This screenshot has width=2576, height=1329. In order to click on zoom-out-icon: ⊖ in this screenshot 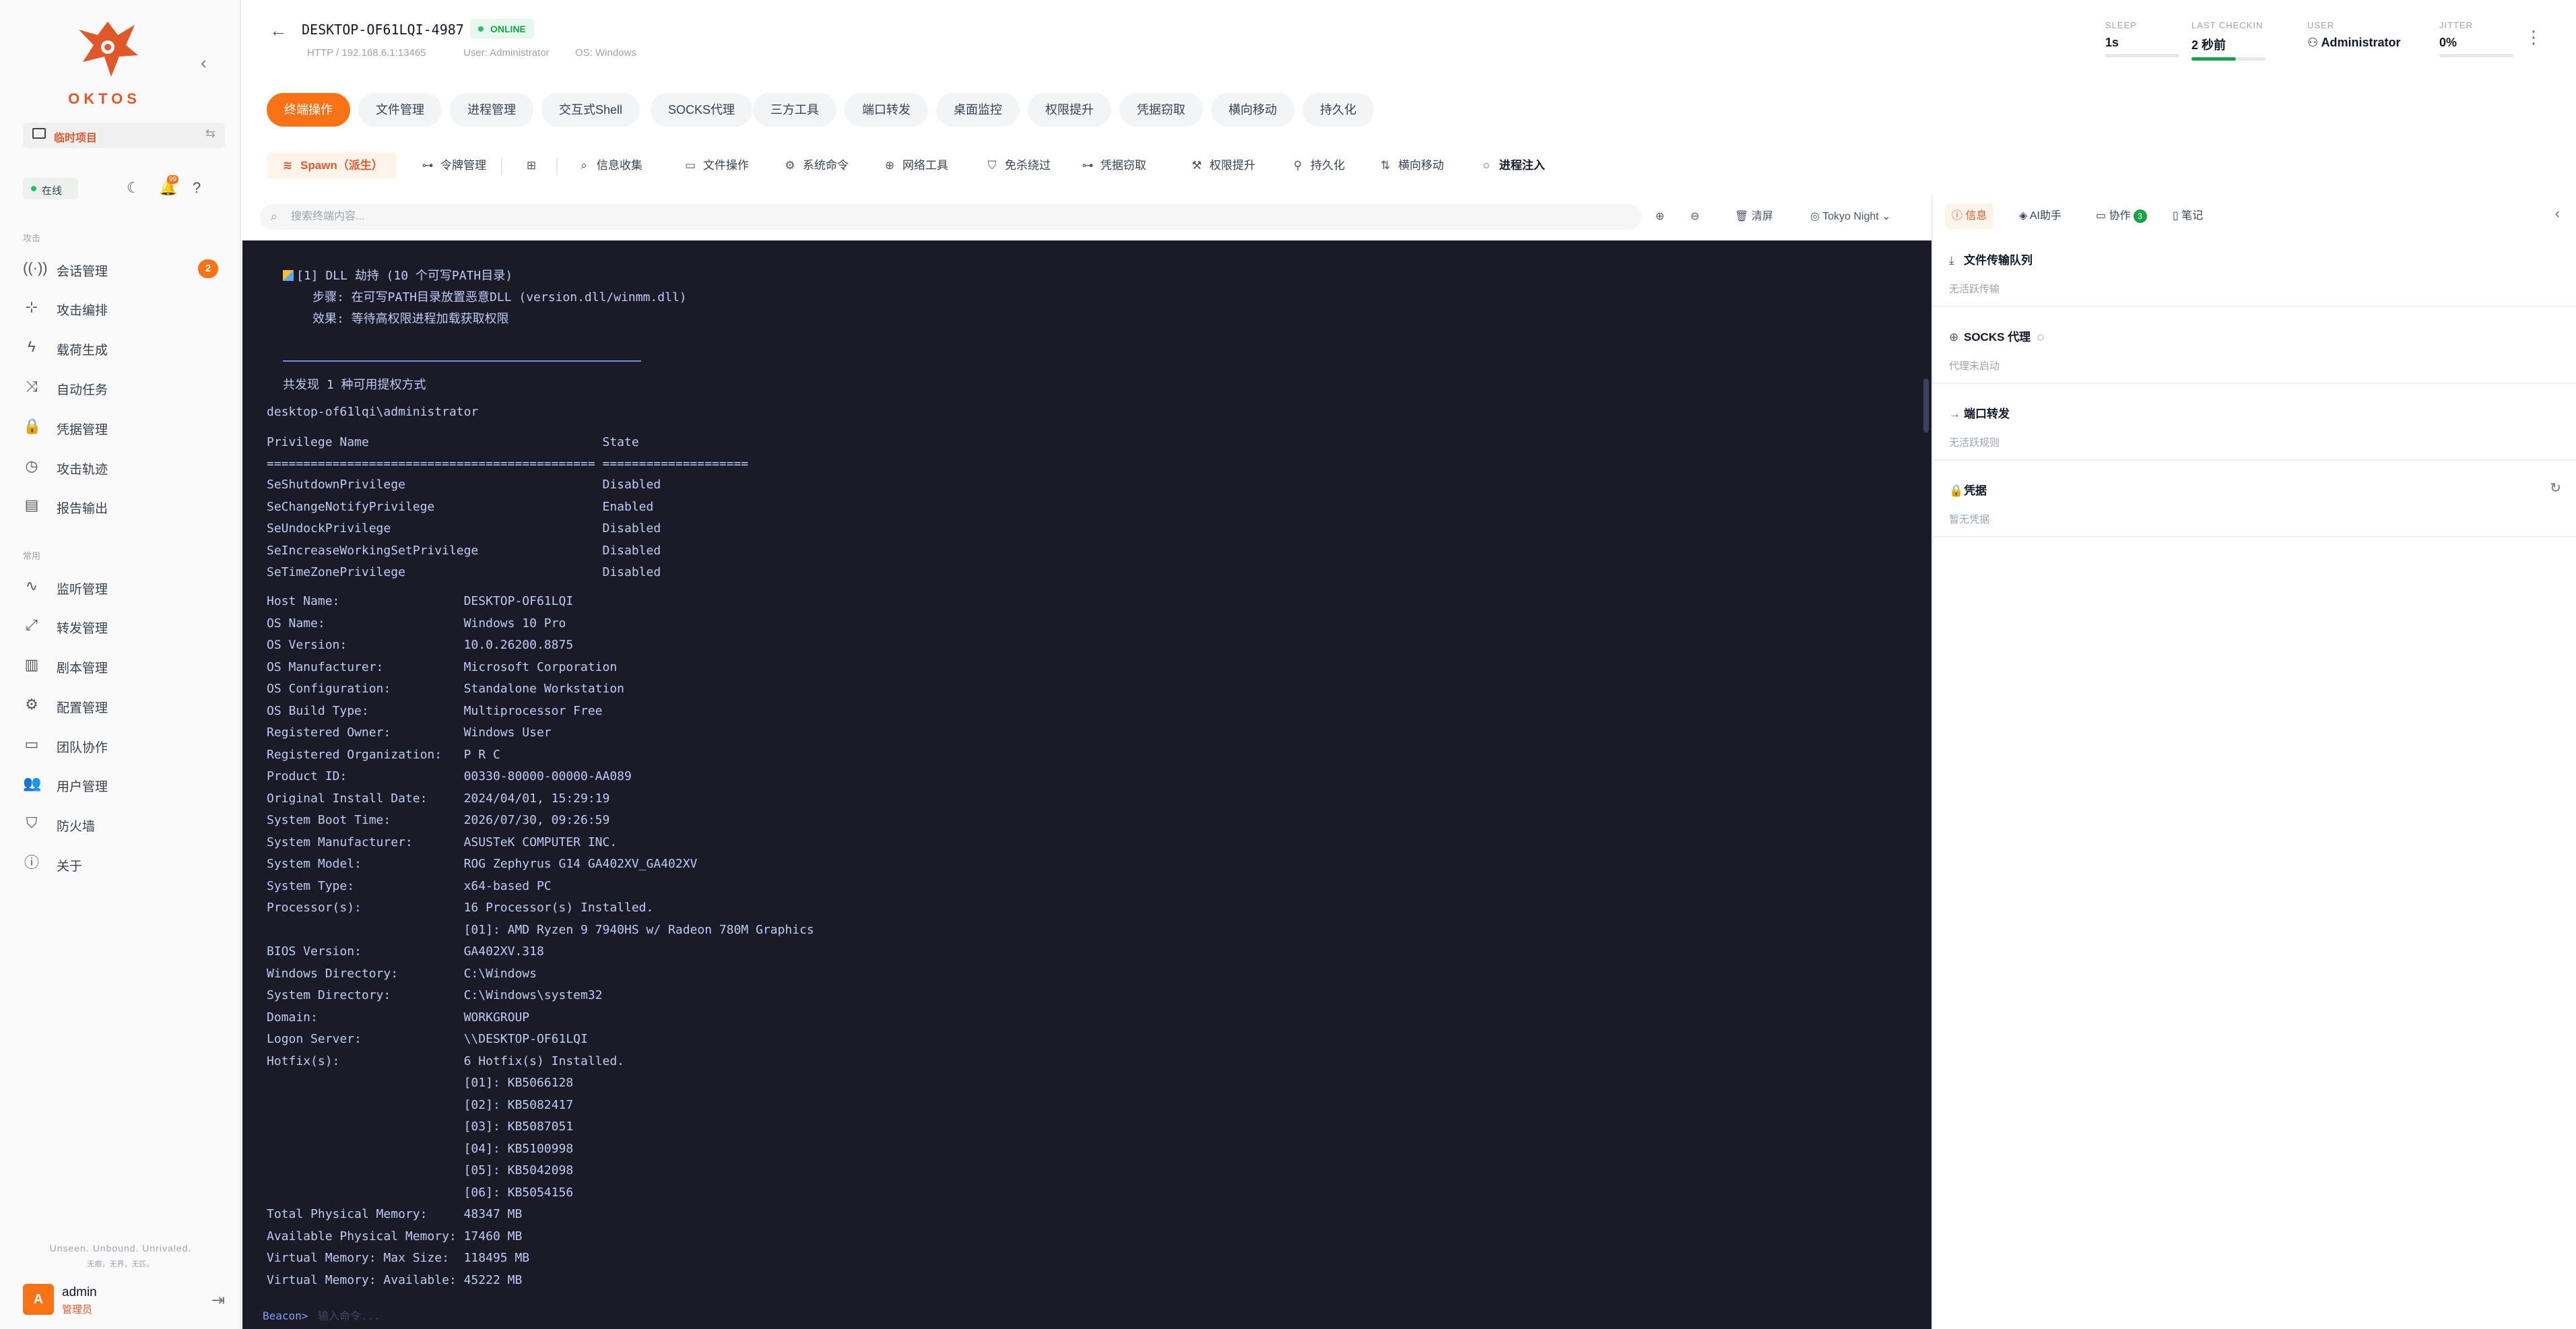, I will do `click(1694, 217)`.